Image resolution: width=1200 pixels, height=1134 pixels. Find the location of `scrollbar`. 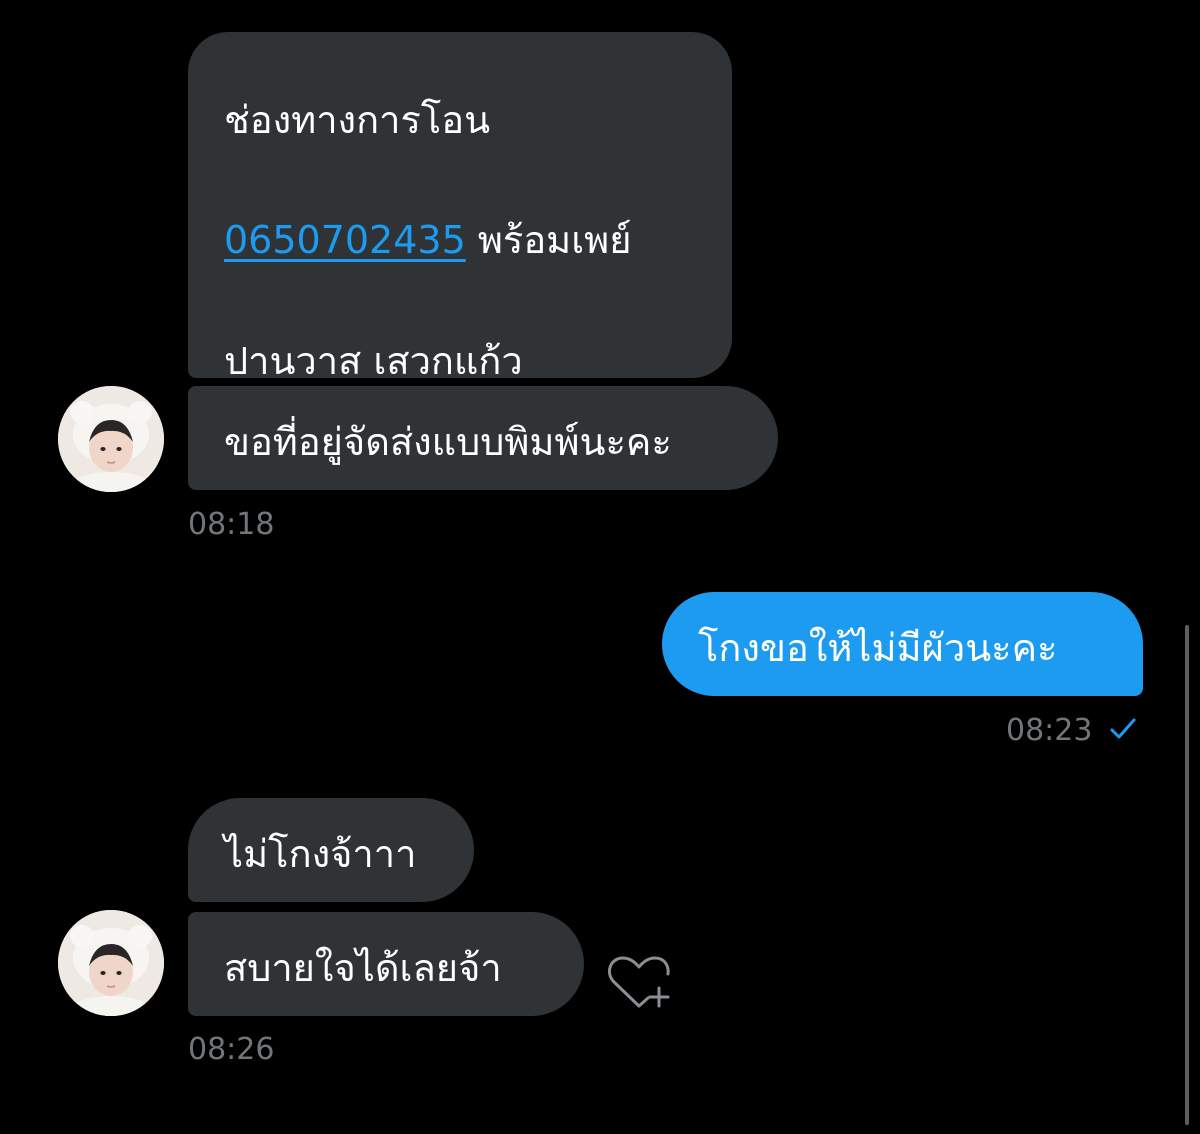

scrollbar is located at coordinates (1187, 875).